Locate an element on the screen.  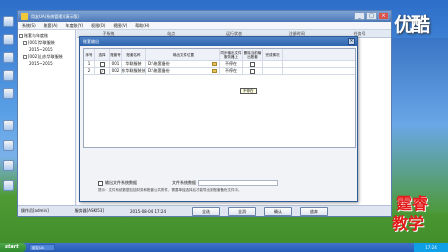
watermark-youku: 优酷 is located at coordinates (412, 25).